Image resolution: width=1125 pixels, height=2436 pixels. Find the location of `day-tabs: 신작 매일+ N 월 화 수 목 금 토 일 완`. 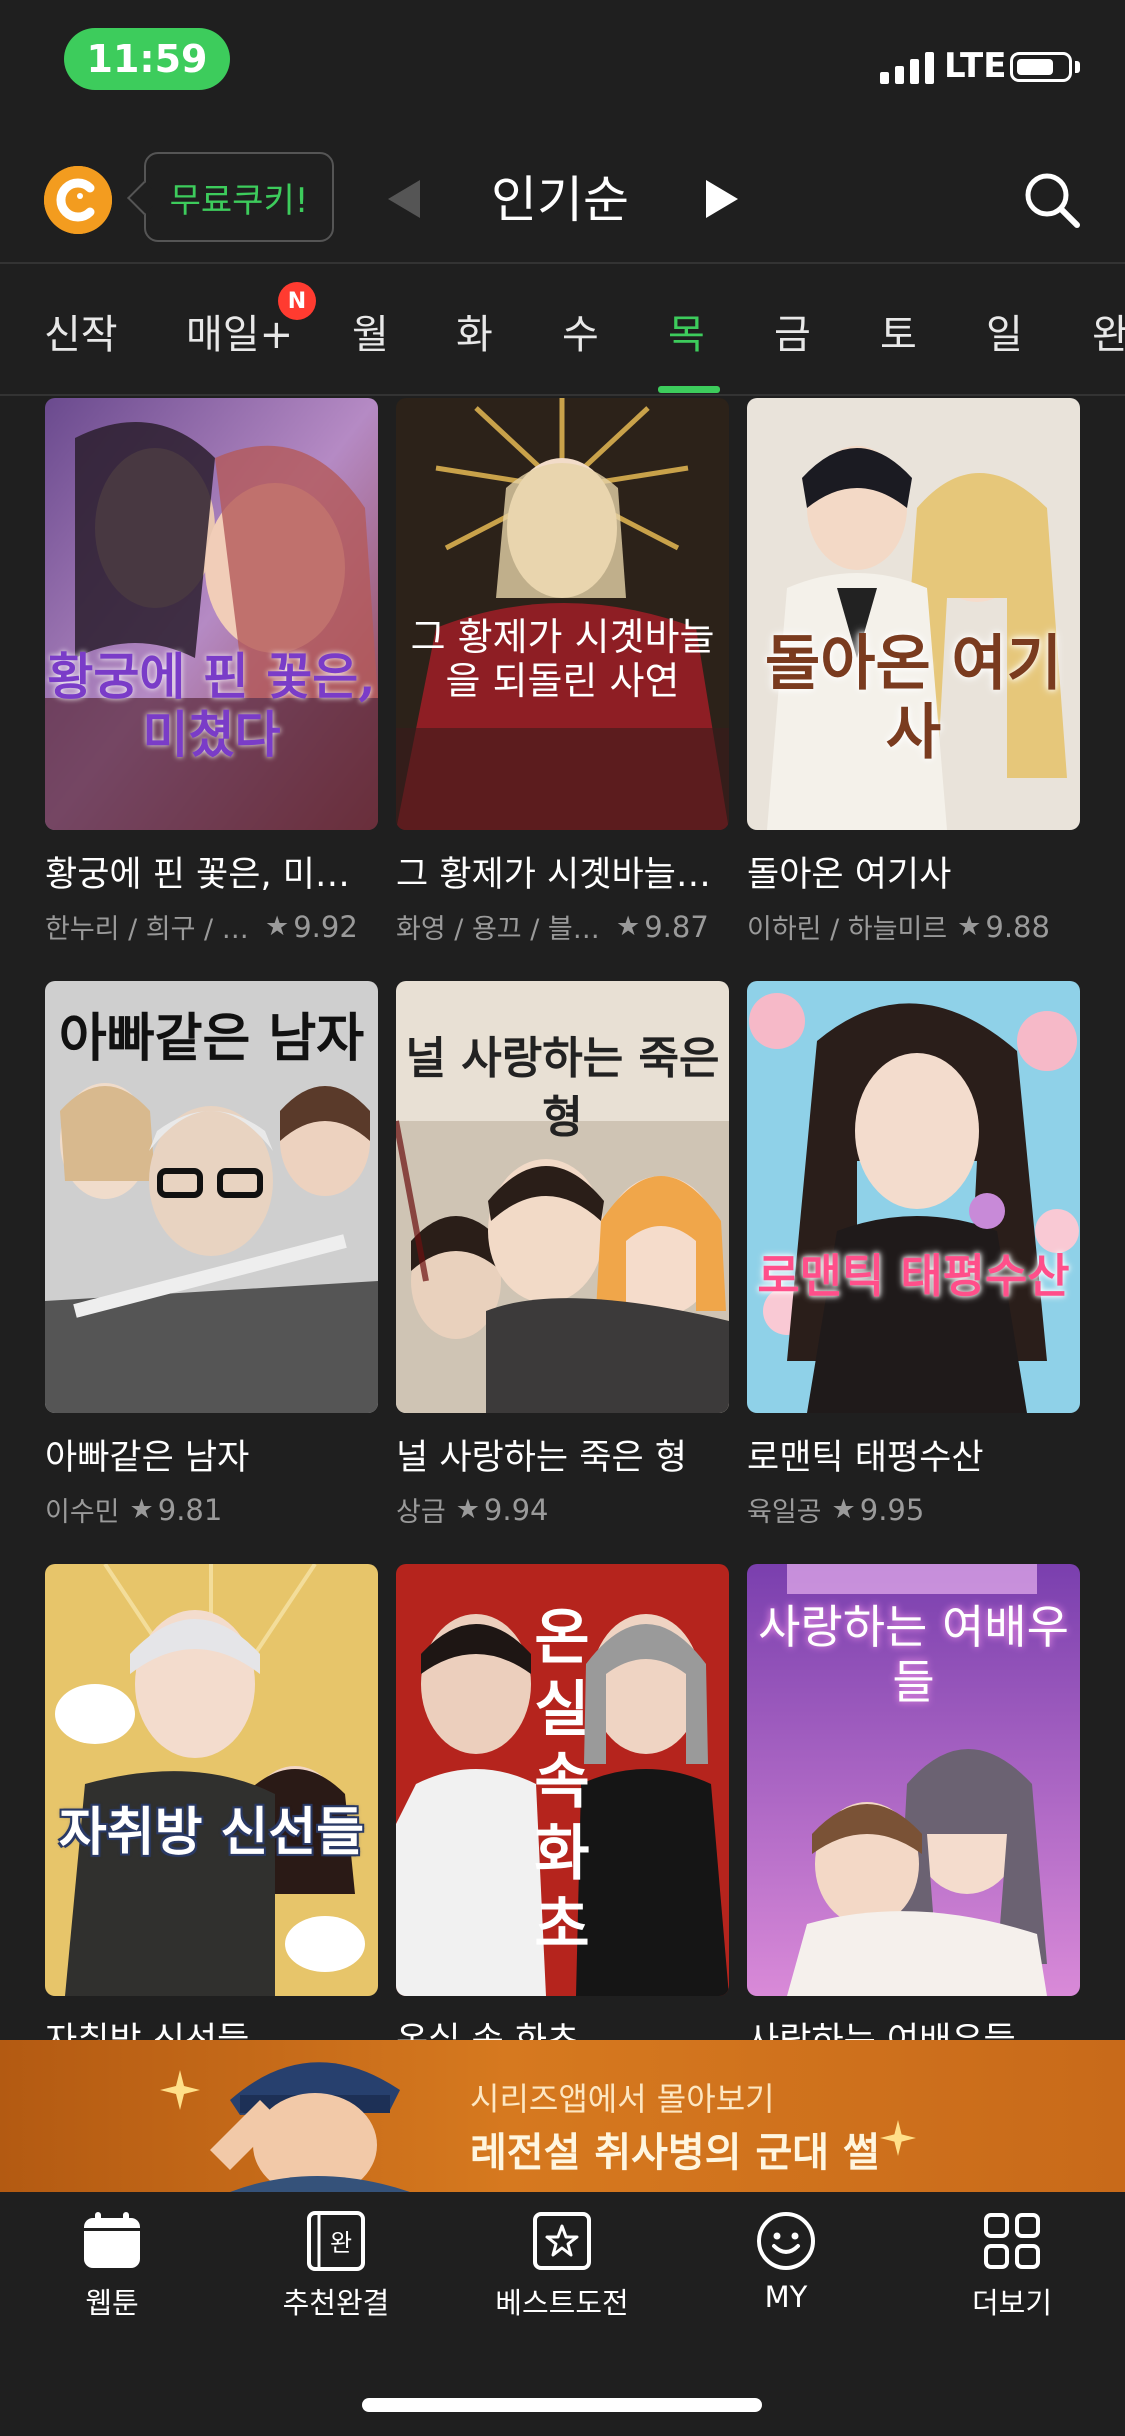

day-tabs: 신작 매일+ N 월 화 수 목 금 토 일 완 is located at coordinates (562, 330).